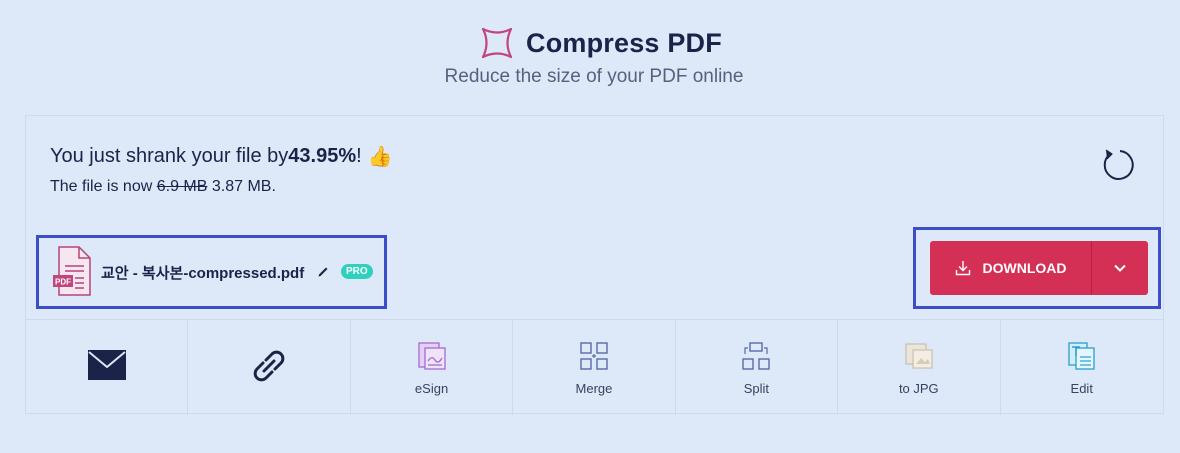 This screenshot has height=453, width=1180. I want to click on thumbs-up-icon: 👍, so click(380, 157).